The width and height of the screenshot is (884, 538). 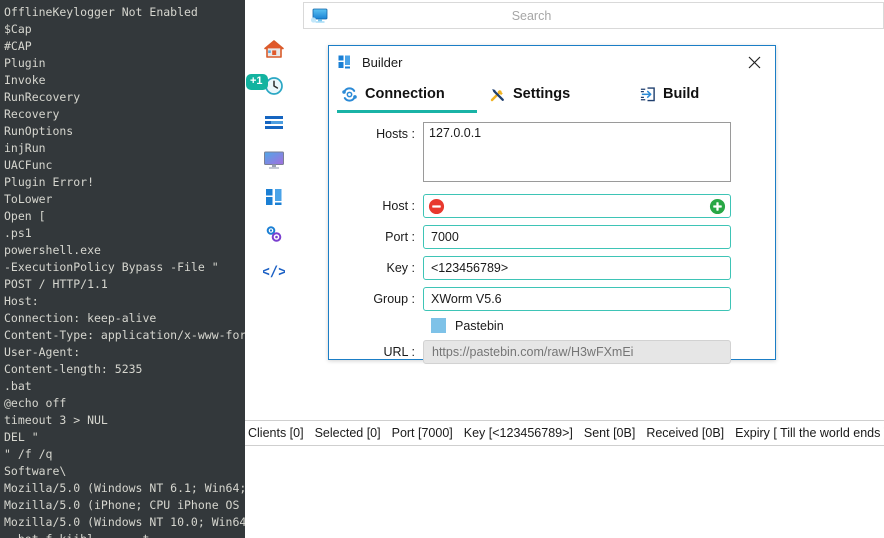 I want to click on host-input-group, so click(x=577, y=206).